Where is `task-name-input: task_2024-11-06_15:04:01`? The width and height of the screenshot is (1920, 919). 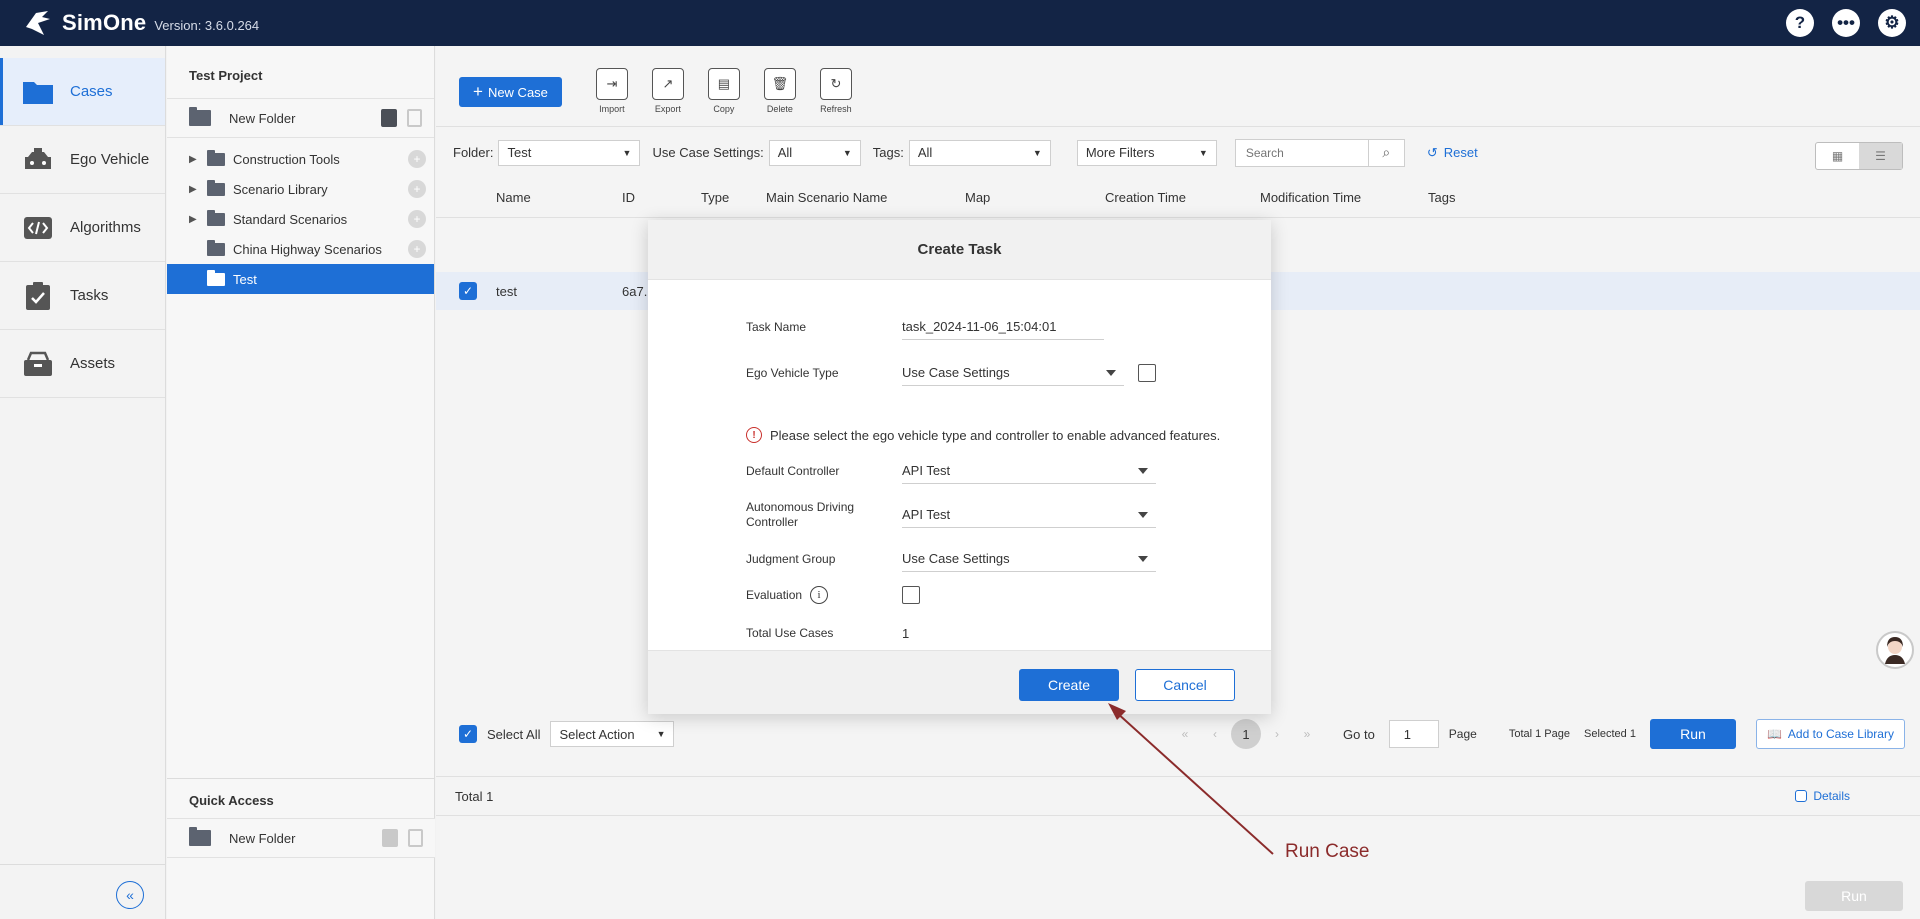
task-name-input: task_2024-11-06_15:04:01 is located at coordinates (1003, 327).